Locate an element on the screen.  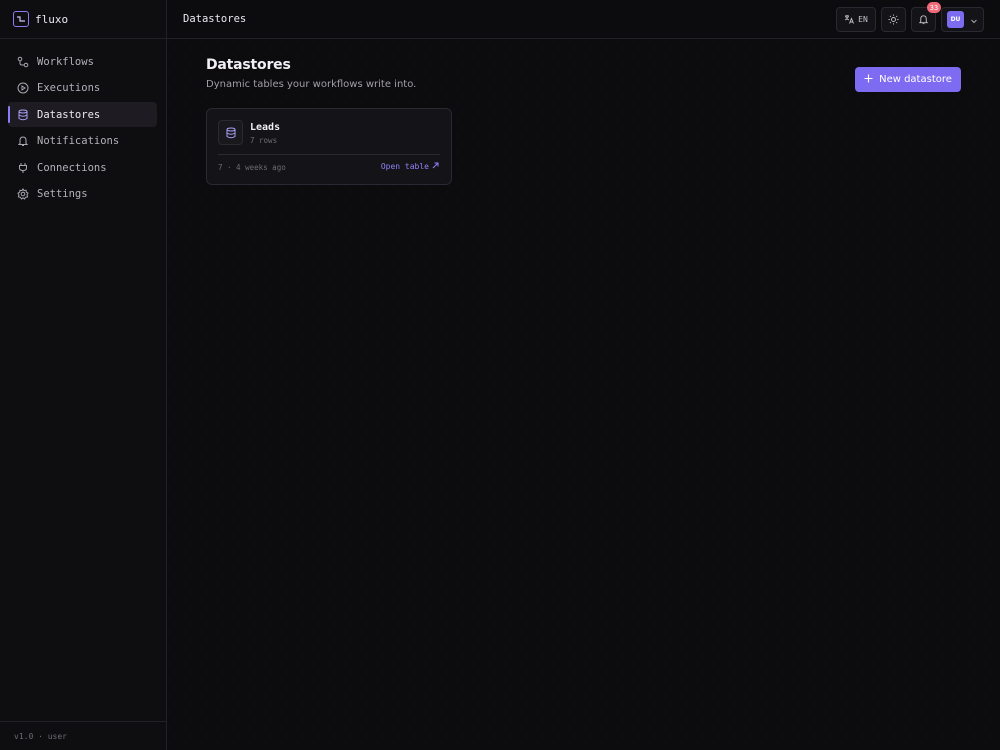
card-divider is located at coordinates (329, 154).